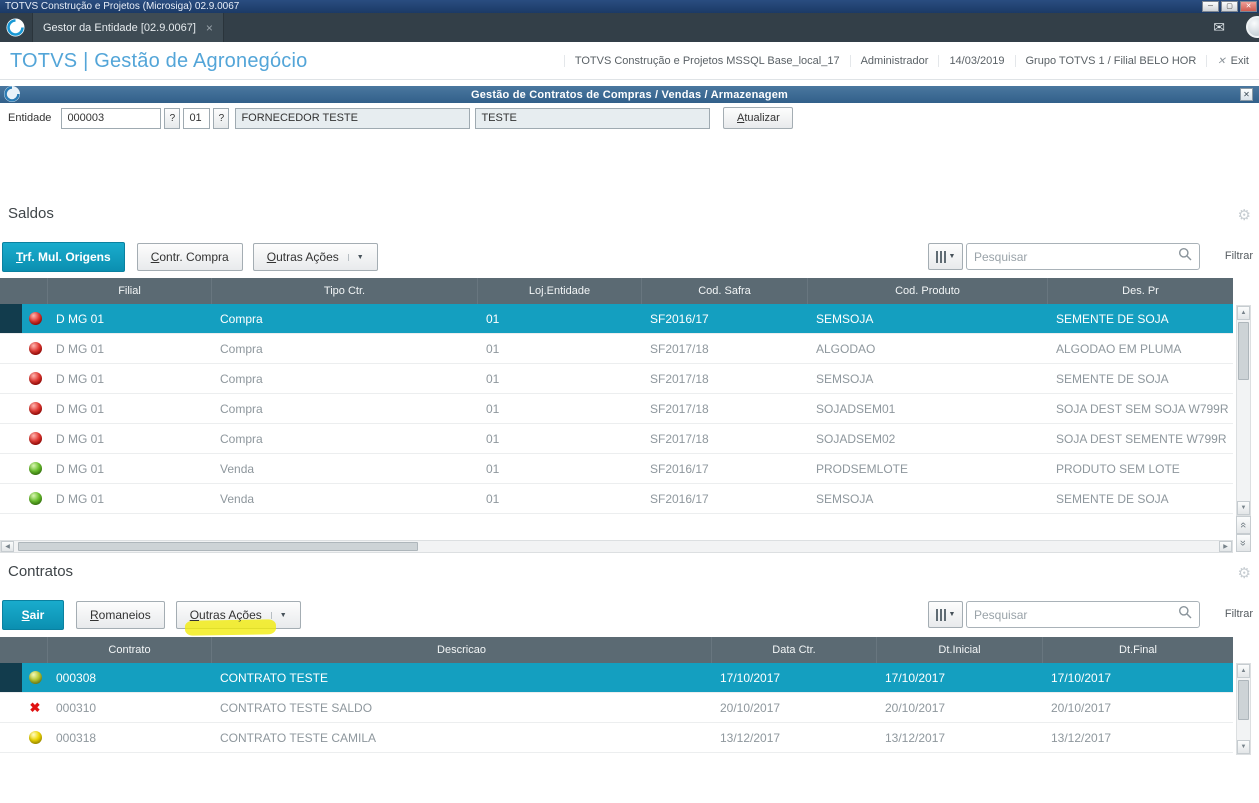  Describe the element at coordinates (1246, 94) in the screenshot. I see `dialog-close-icon: ✕` at that location.